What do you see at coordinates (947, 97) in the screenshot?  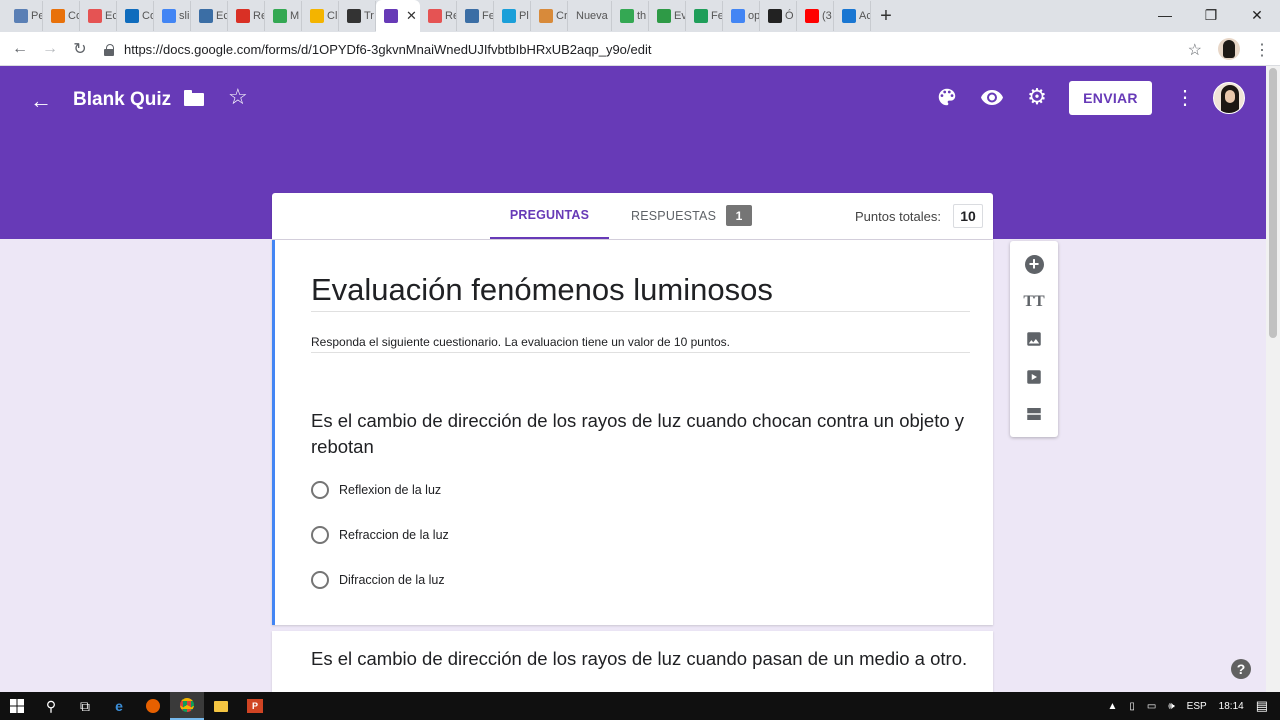 I see `palette-icon` at bounding box center [947, 97].